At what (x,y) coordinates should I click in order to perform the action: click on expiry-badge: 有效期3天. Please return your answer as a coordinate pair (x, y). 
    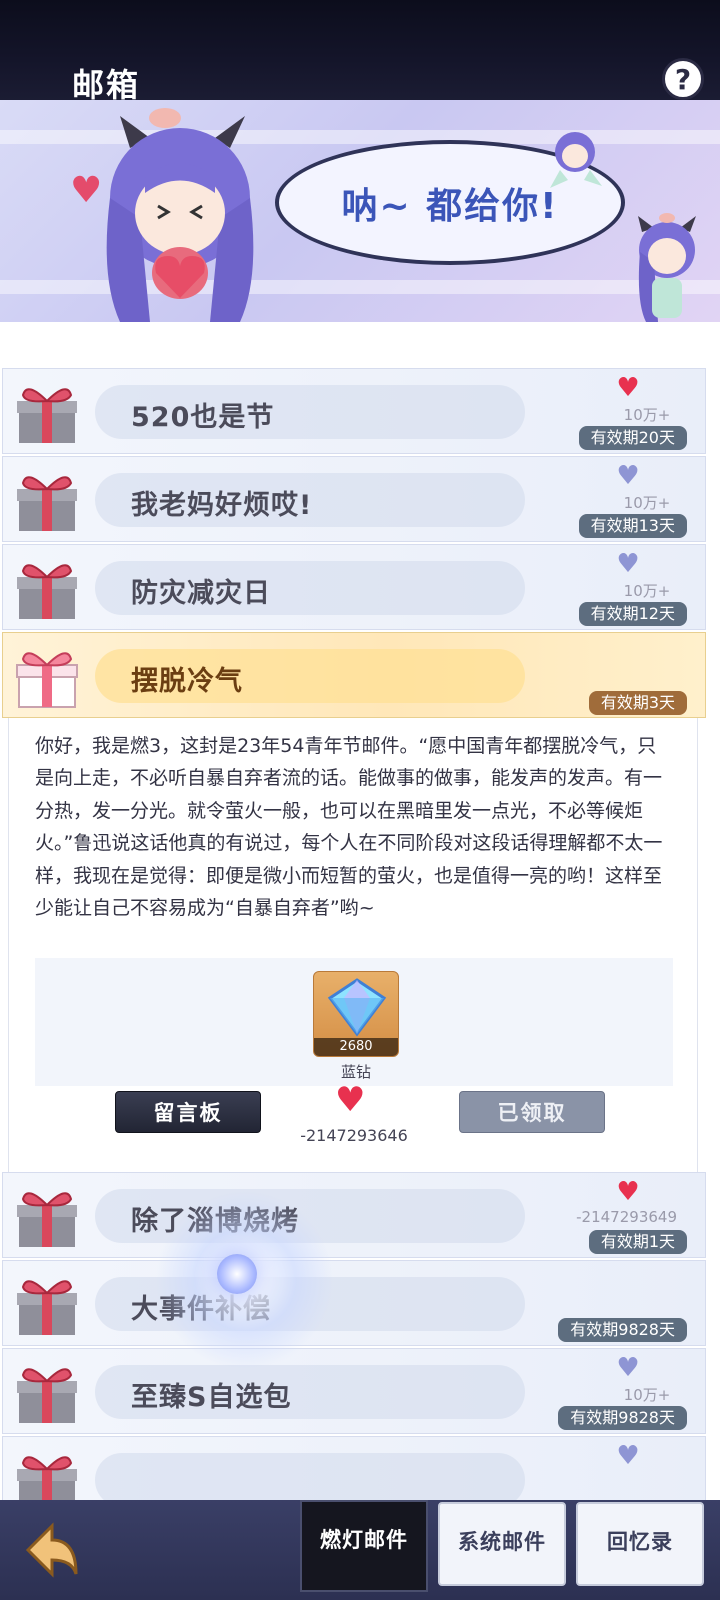
    Looking at the image, I should click on (637, 703).